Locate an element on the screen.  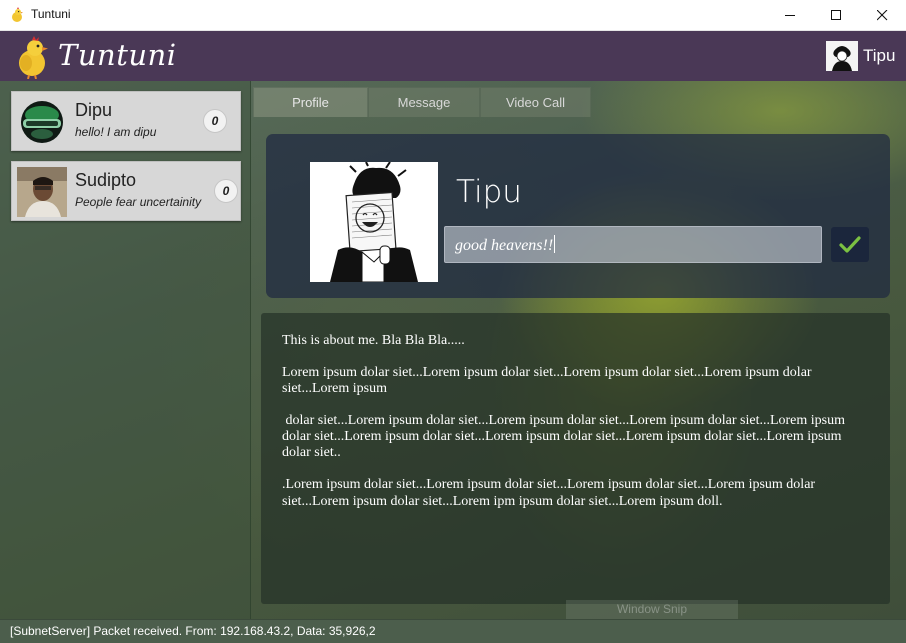
user-avatar-icon is located at coordinates (842, 56).